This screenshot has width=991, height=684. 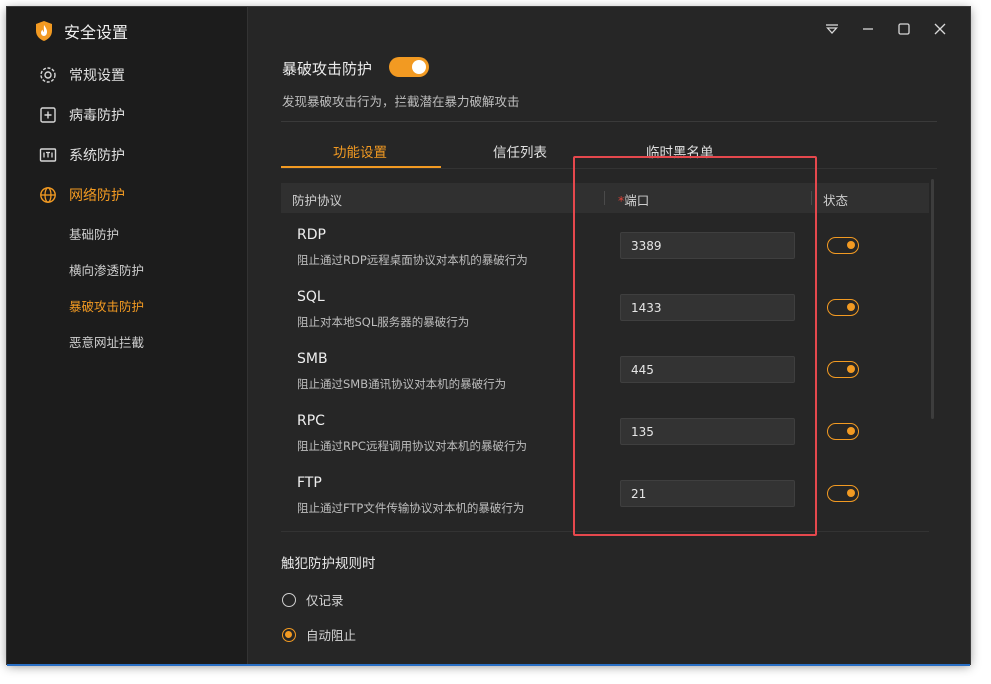 What do you see at coordinates (317, 200) in the screenshot?
I see `header-protocol: 防护协议` at bounding box center [317, 200].